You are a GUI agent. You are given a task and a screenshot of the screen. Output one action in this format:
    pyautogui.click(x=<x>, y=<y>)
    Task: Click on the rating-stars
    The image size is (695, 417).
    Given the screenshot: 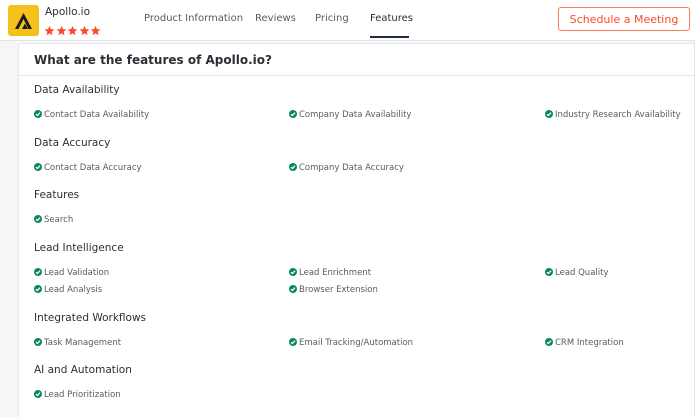 What is the action you would take?
    pyautogui.click(x=73, y=28)
    